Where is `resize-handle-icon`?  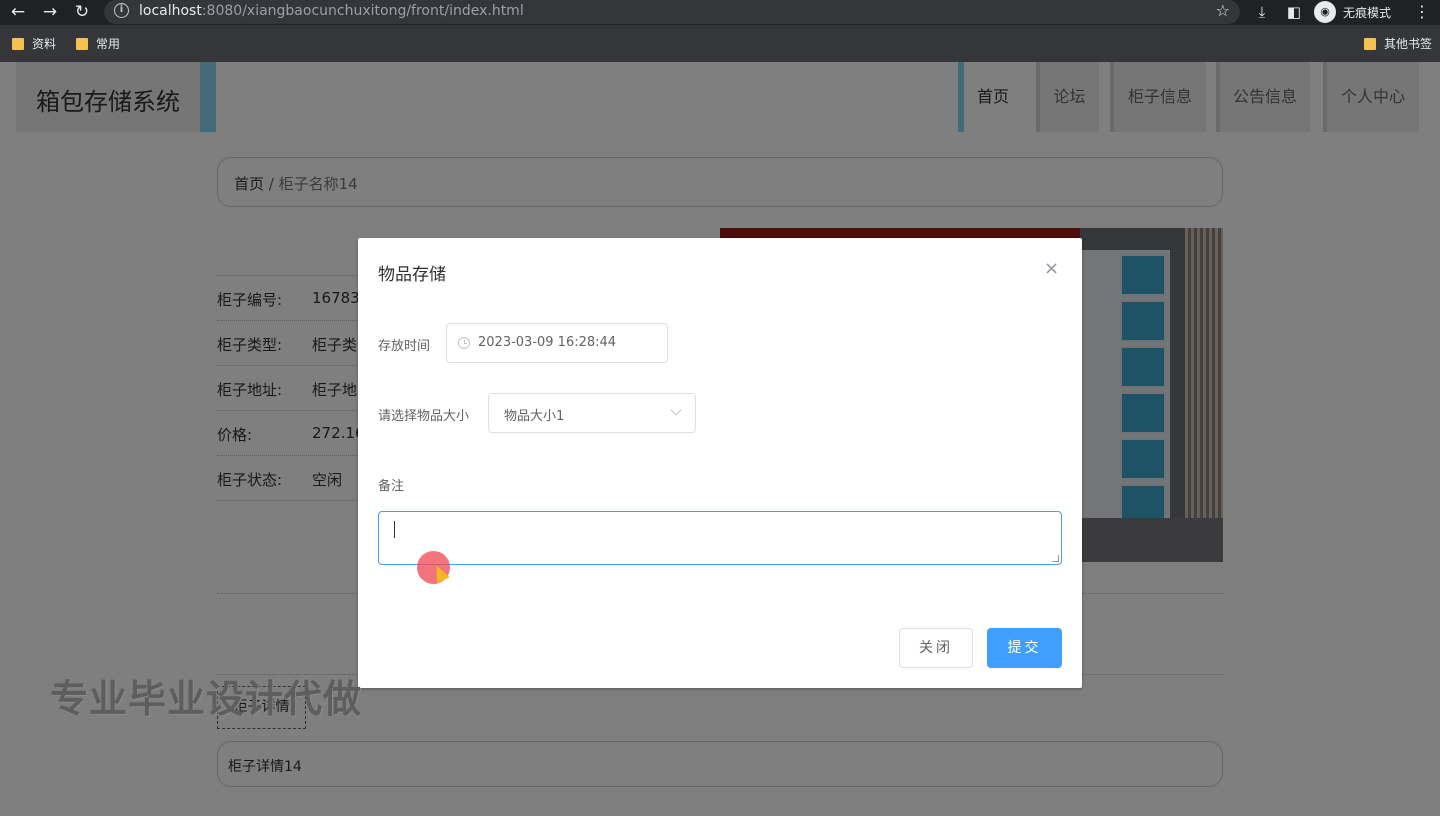
resize-handle-icon is located at coordinates (1055, 558).